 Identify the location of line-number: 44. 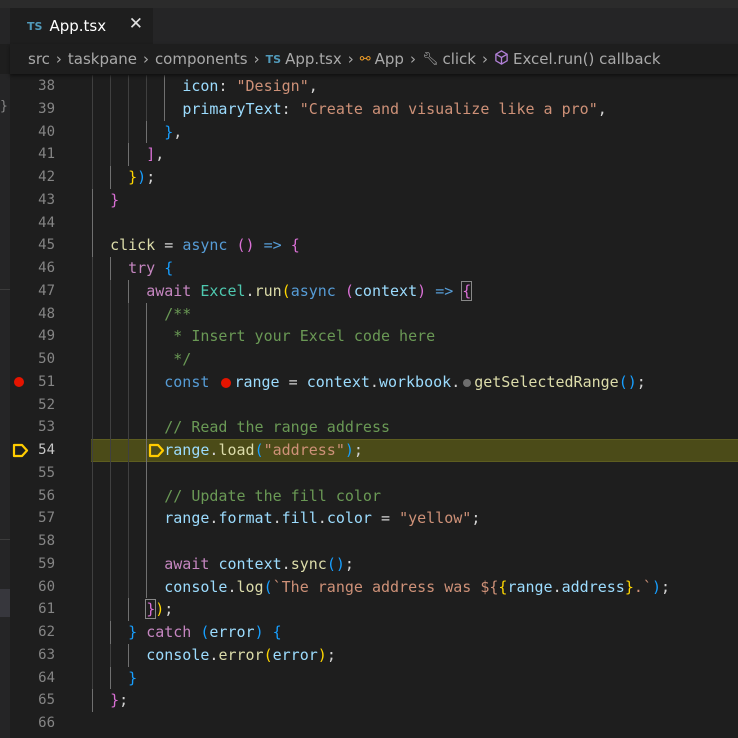
(46, 222).